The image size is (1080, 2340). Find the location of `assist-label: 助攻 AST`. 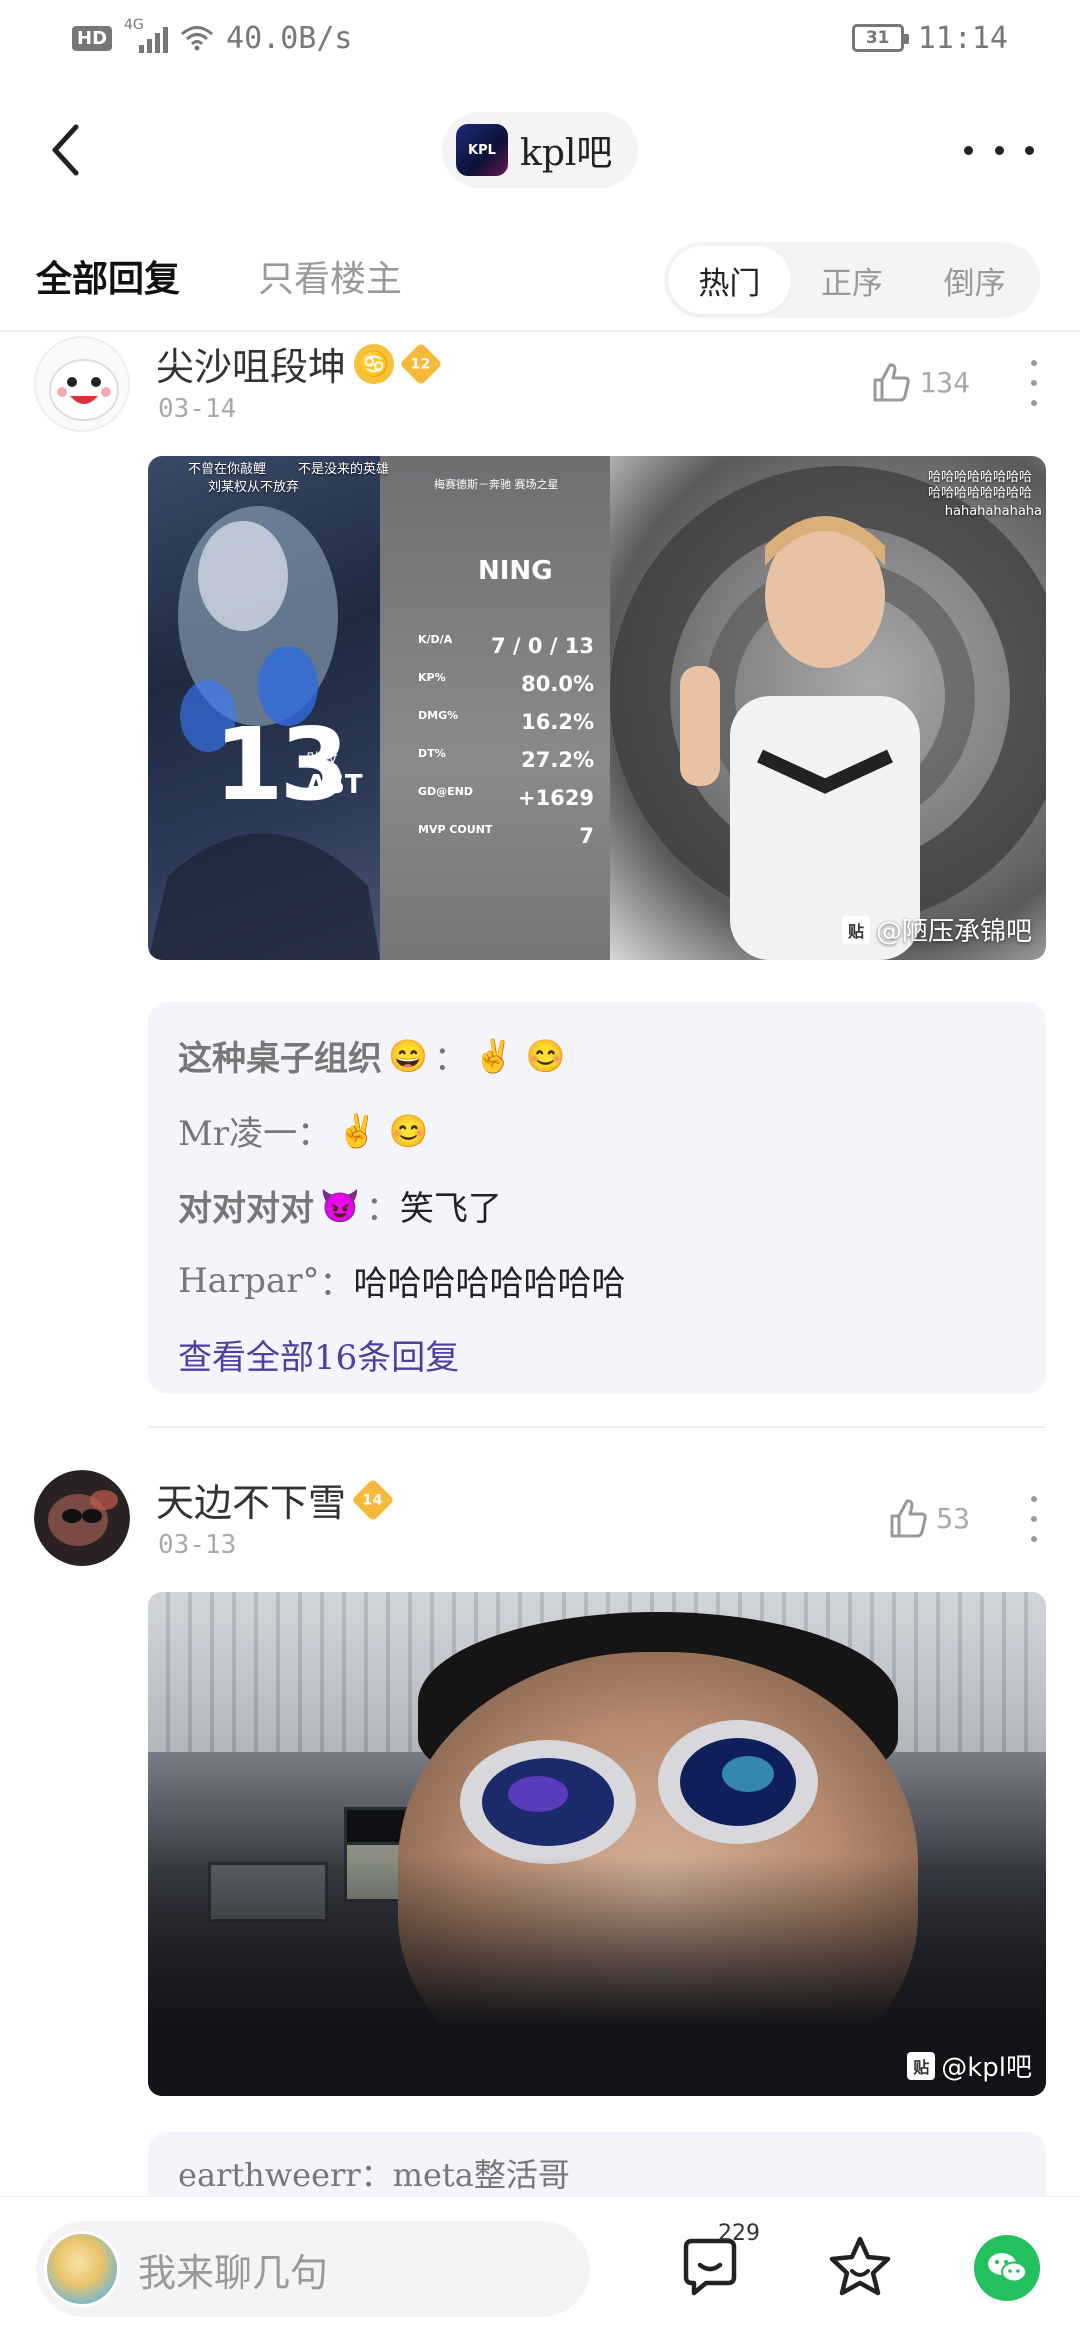

assist-label: 助攻 AST is located at coordinates (334, 775).